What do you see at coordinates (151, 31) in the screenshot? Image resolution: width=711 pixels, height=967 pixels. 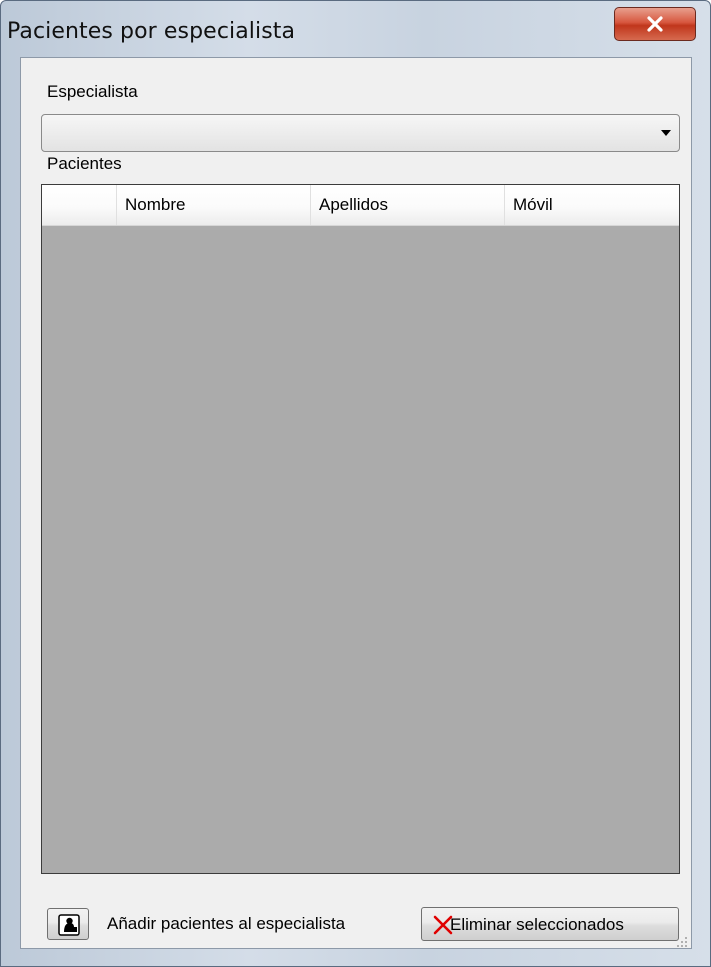 I see `window-title: Pacientes por especialista` at bounding box center [151, 31].